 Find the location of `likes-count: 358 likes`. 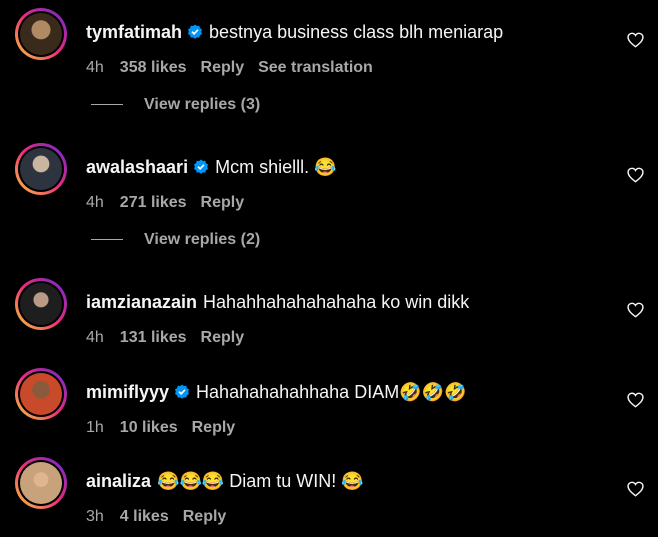

likes-count: 358 likes is located at coordinates (153, 67).